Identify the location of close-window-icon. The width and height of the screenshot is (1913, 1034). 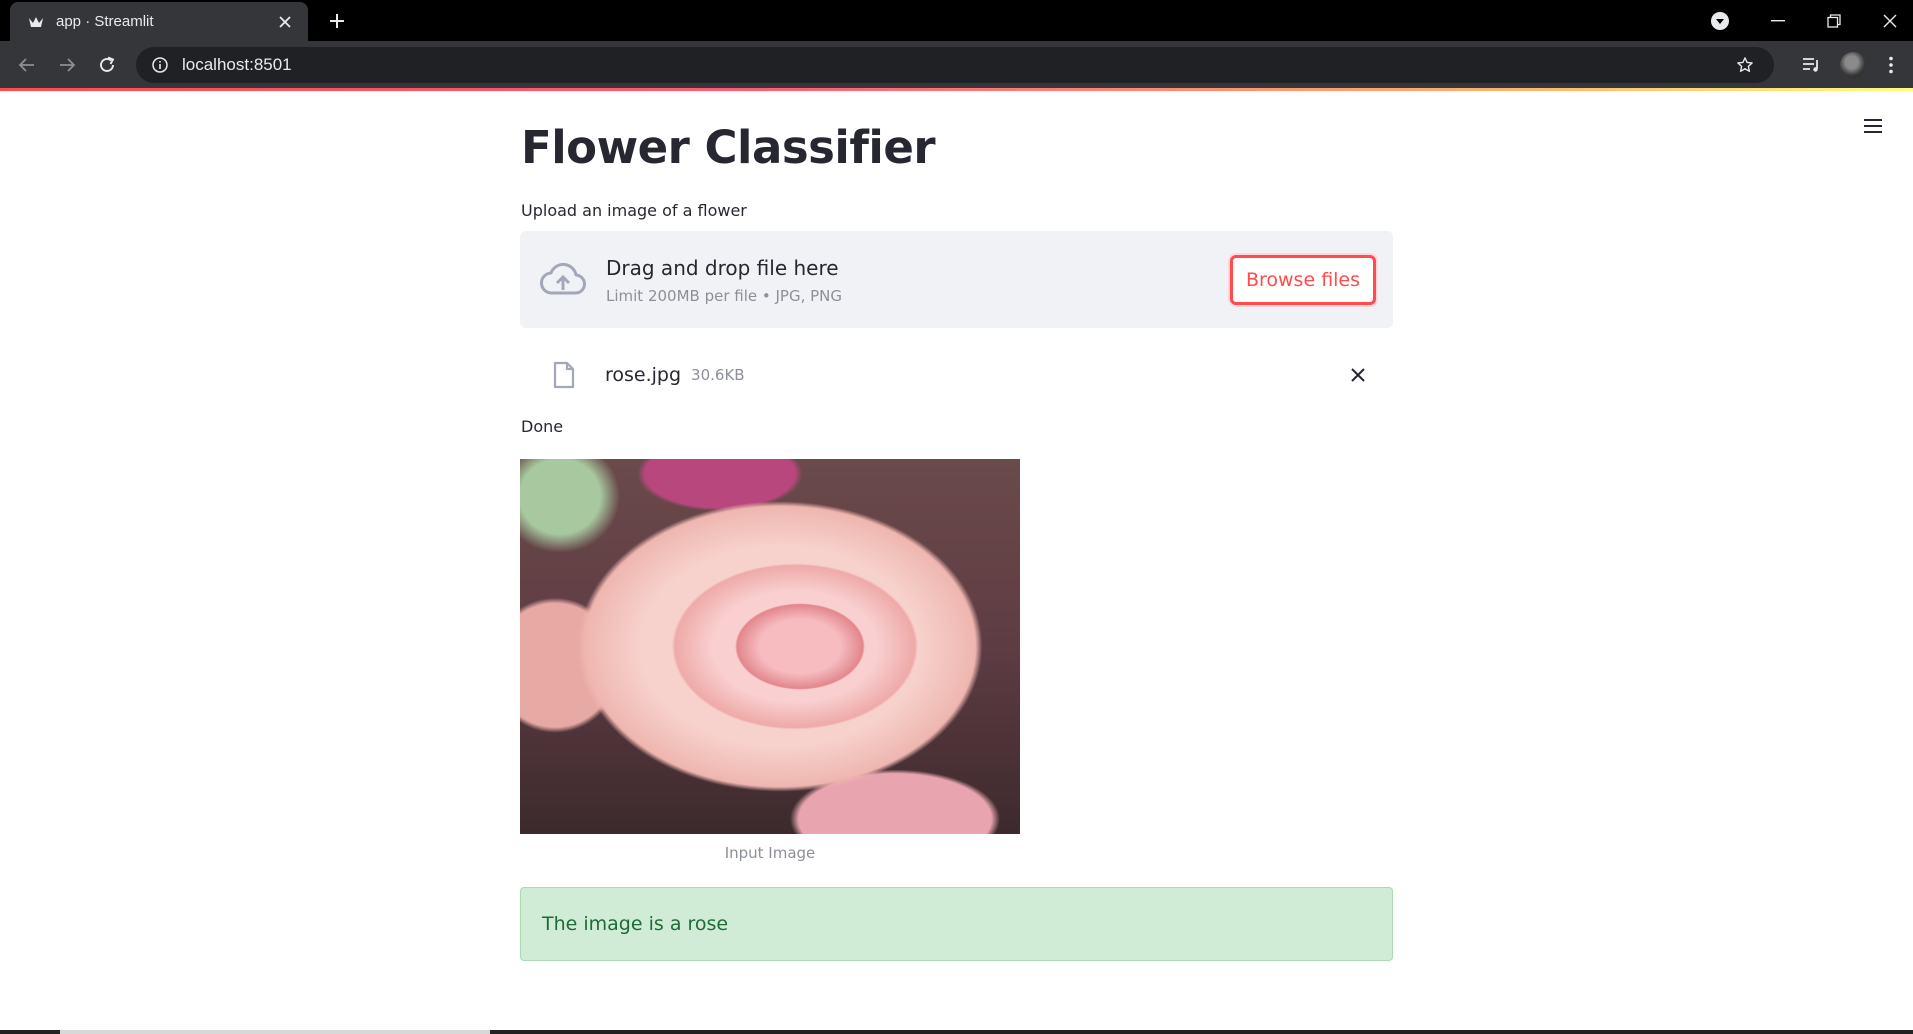
(1887, 20).